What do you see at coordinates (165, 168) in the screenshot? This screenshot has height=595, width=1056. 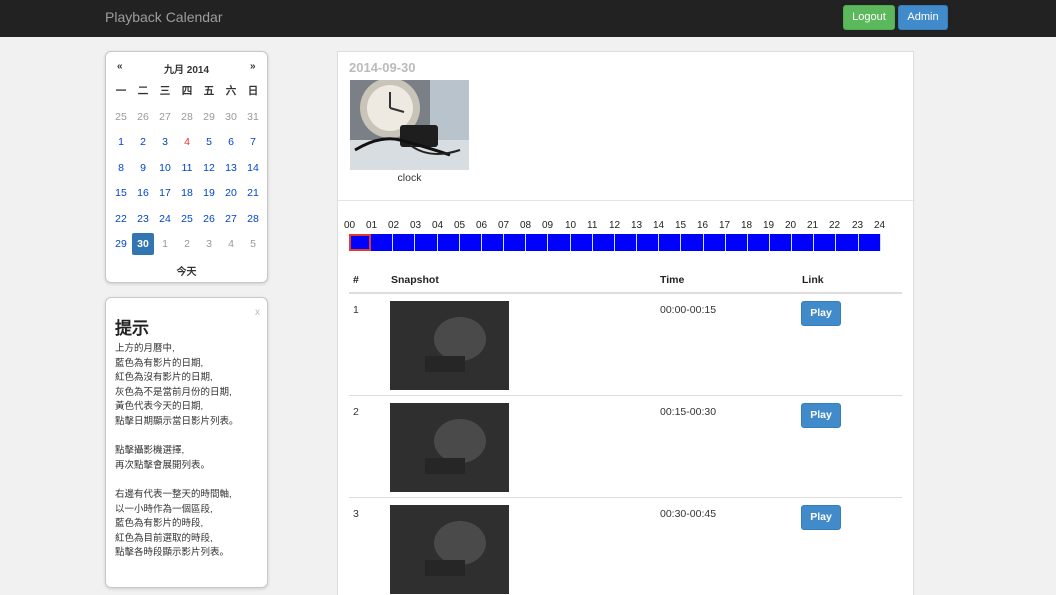 I see `calendar-day: 10` at bounding box center [165, 168].